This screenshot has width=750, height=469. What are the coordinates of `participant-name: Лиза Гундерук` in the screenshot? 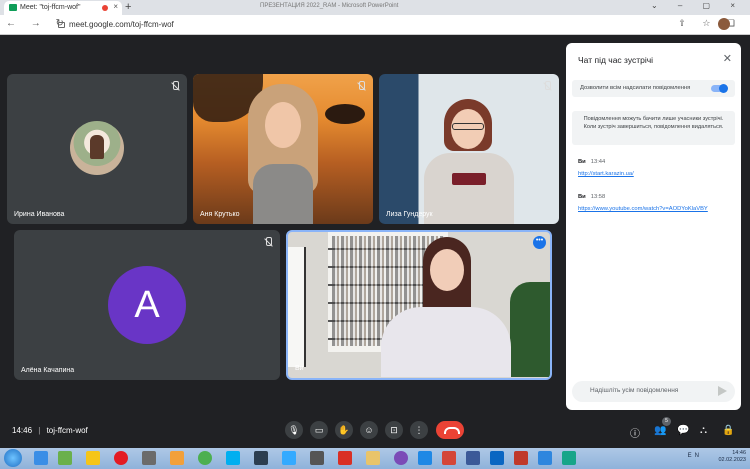 It's located at (409, 214).